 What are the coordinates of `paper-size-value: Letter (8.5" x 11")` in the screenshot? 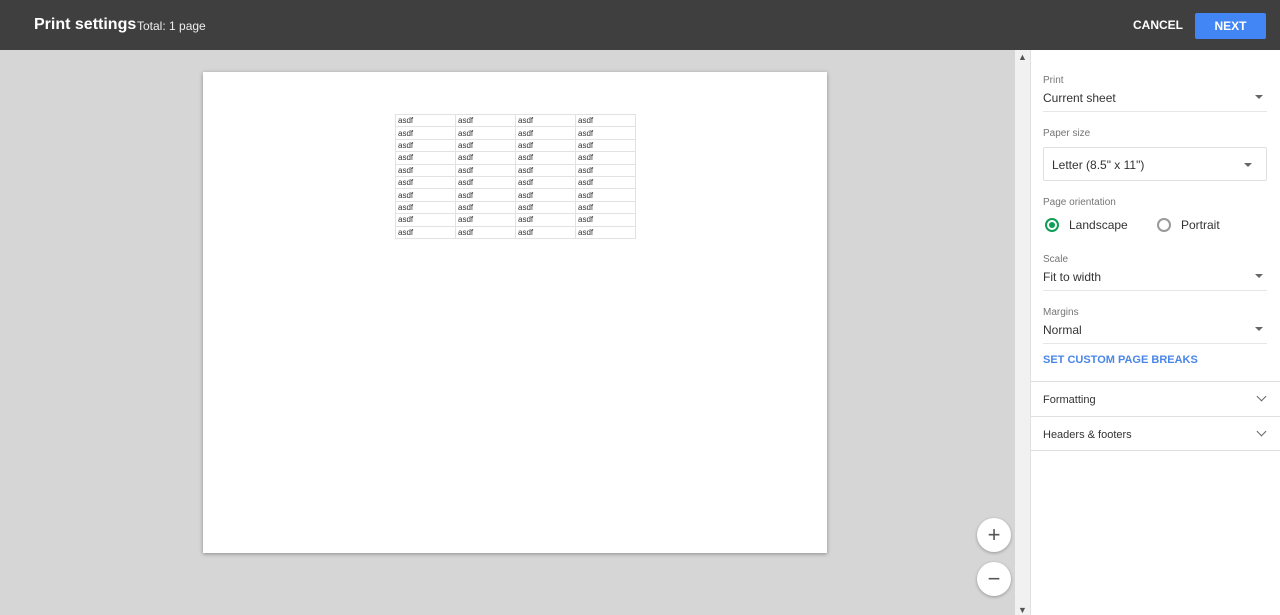 It's located at (1098, 165).